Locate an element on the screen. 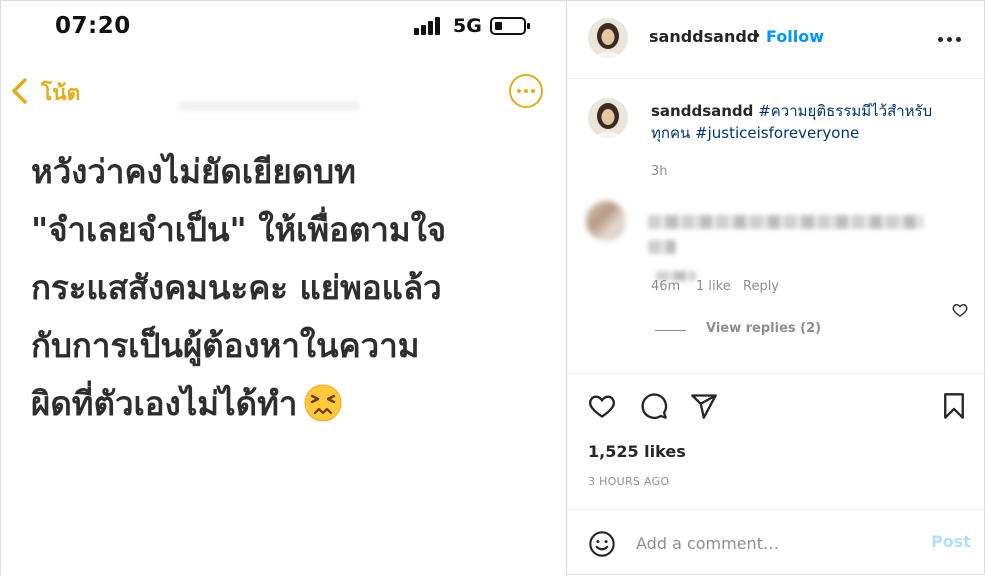 The width and height of the screenshot is (985, 576). posted-time: 3 HOURS AGO is located at coordinates (629, 481).